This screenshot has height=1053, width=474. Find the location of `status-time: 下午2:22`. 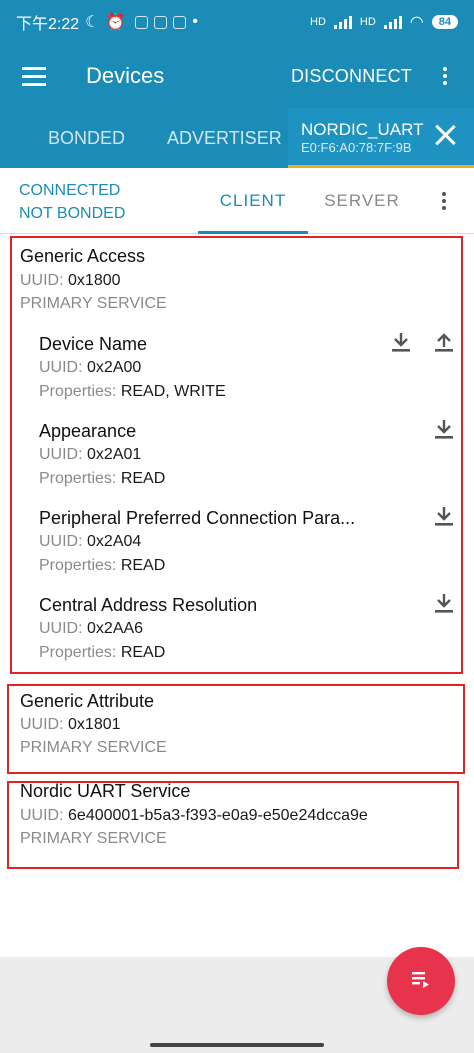

status-time: 下午2:22 is located at coordinates (48, 24).